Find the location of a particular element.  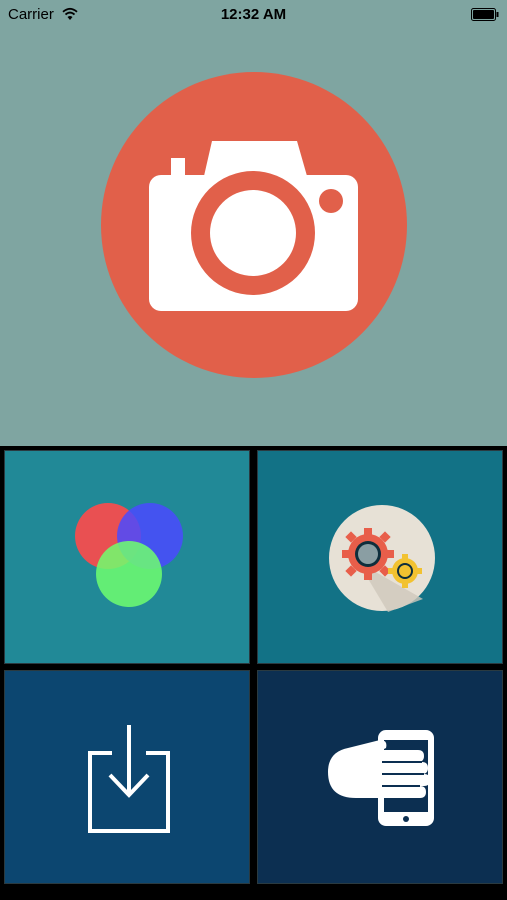

rgb-circles-icon is located at coordinates (129, 555).